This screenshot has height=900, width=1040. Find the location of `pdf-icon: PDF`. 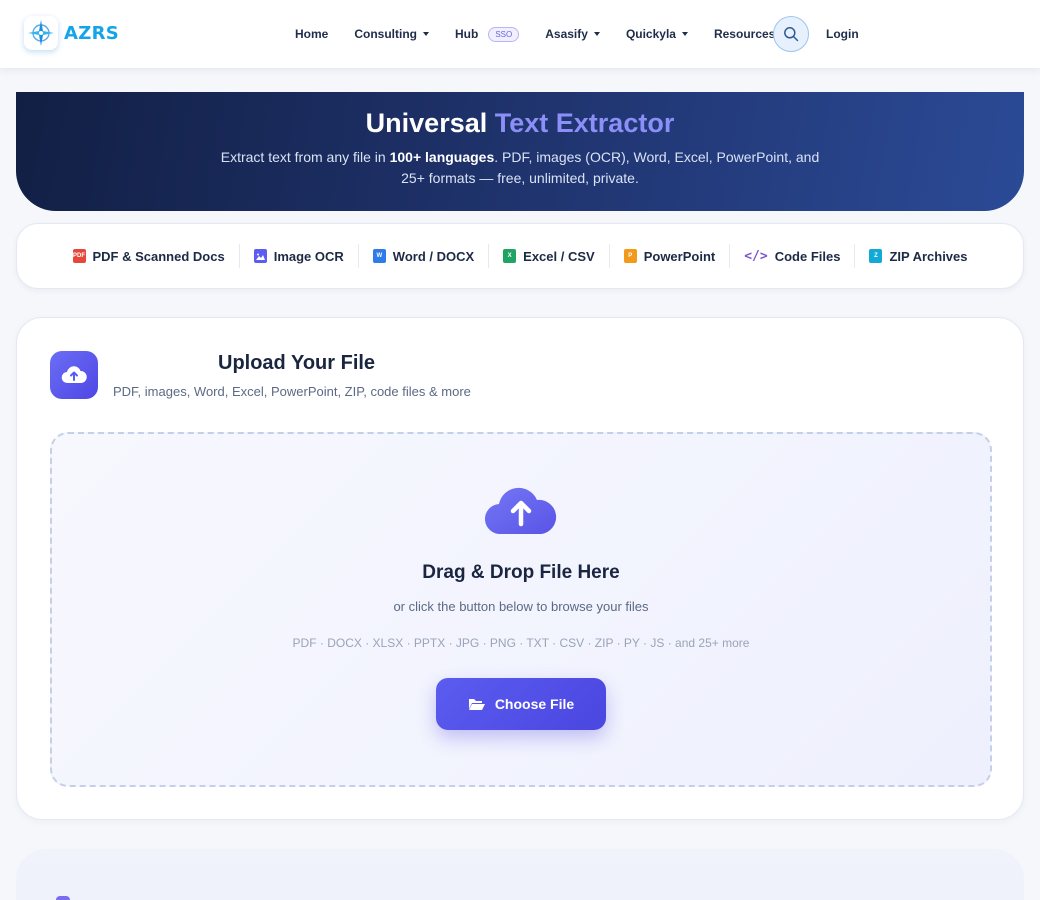

pdf-icon: PDF is located at coordinates (79, 256).